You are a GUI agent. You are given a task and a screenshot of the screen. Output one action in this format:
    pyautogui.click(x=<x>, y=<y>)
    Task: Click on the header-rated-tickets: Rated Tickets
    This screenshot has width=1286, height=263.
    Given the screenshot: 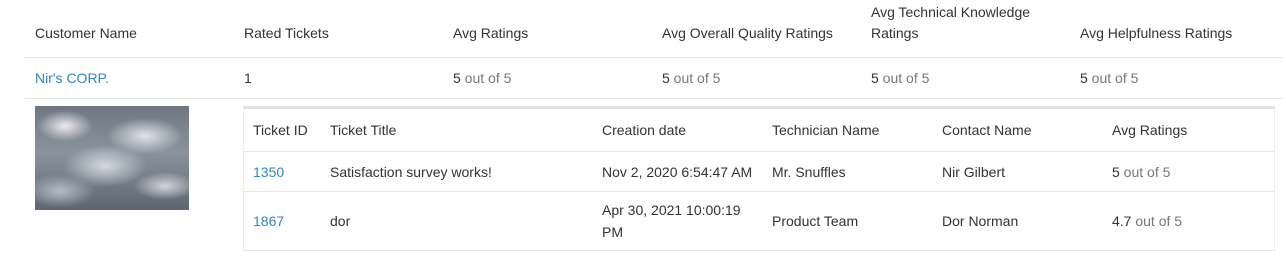 What is the action you would take?
    pyautogui.click(x=338, y=40)
    